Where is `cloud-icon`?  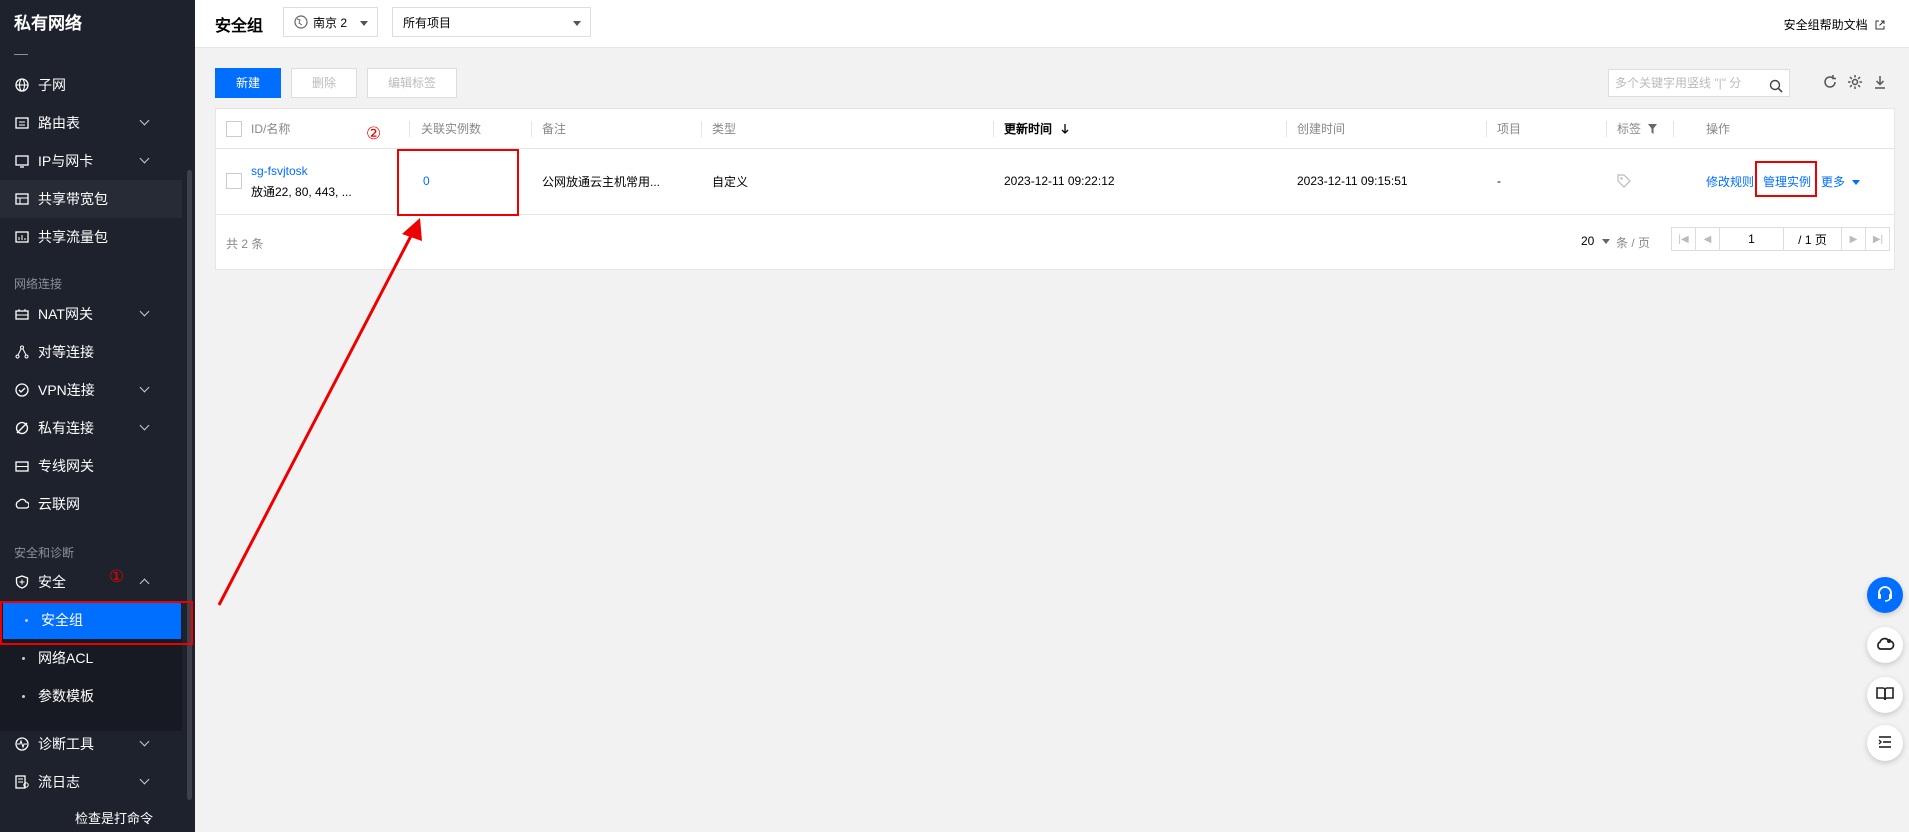
cloud-icon is located at coordinates (1885, 645).